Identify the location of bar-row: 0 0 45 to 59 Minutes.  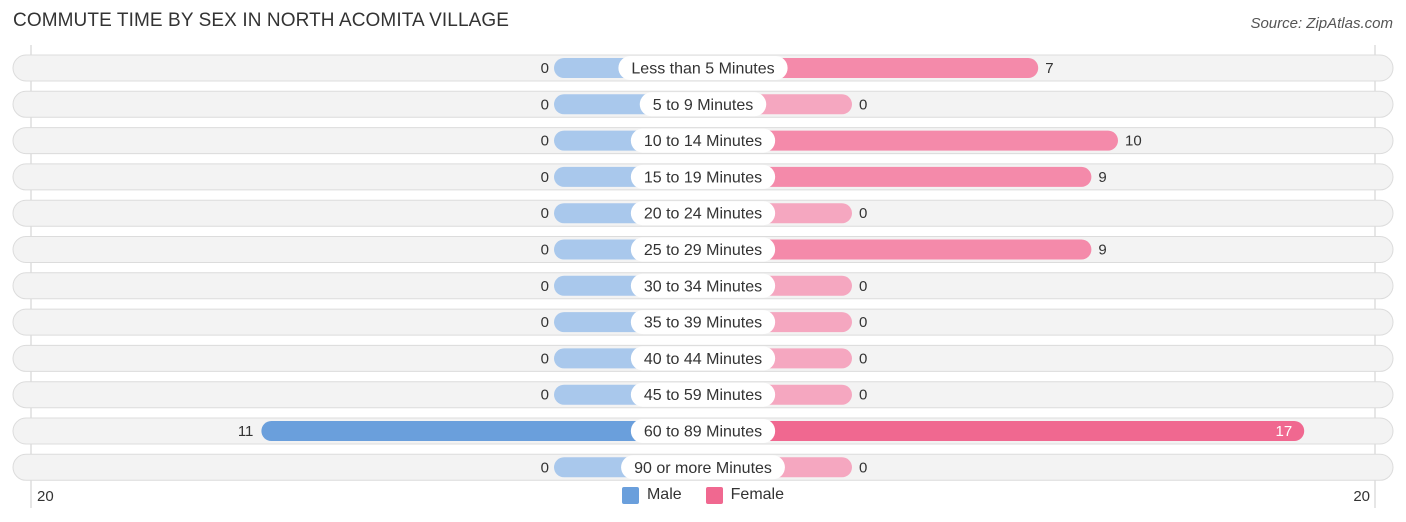
(703, 395).